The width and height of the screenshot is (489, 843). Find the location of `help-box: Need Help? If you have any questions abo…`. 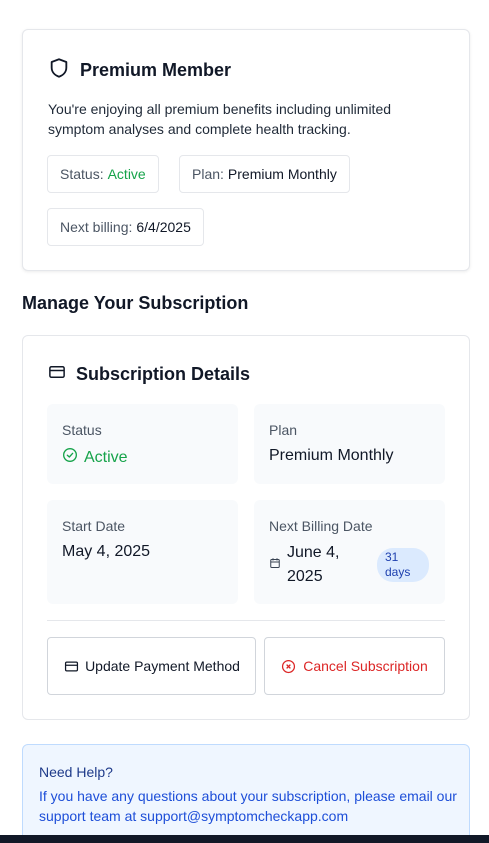

help-box: Need Help? If you have any questions abo… is located at coordinates (246, 793).